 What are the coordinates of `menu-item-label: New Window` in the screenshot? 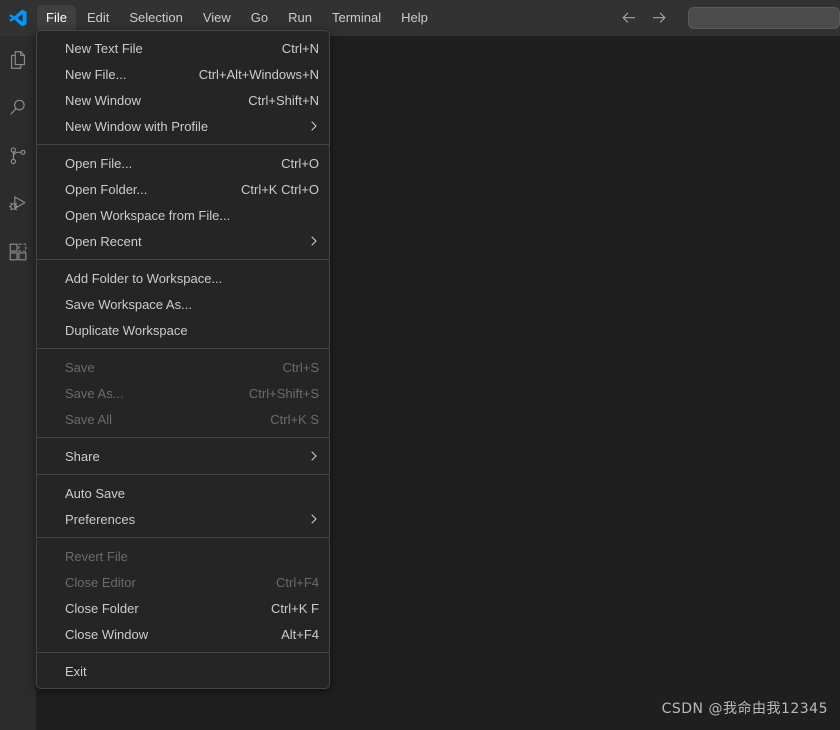 It's located at (103, 100).